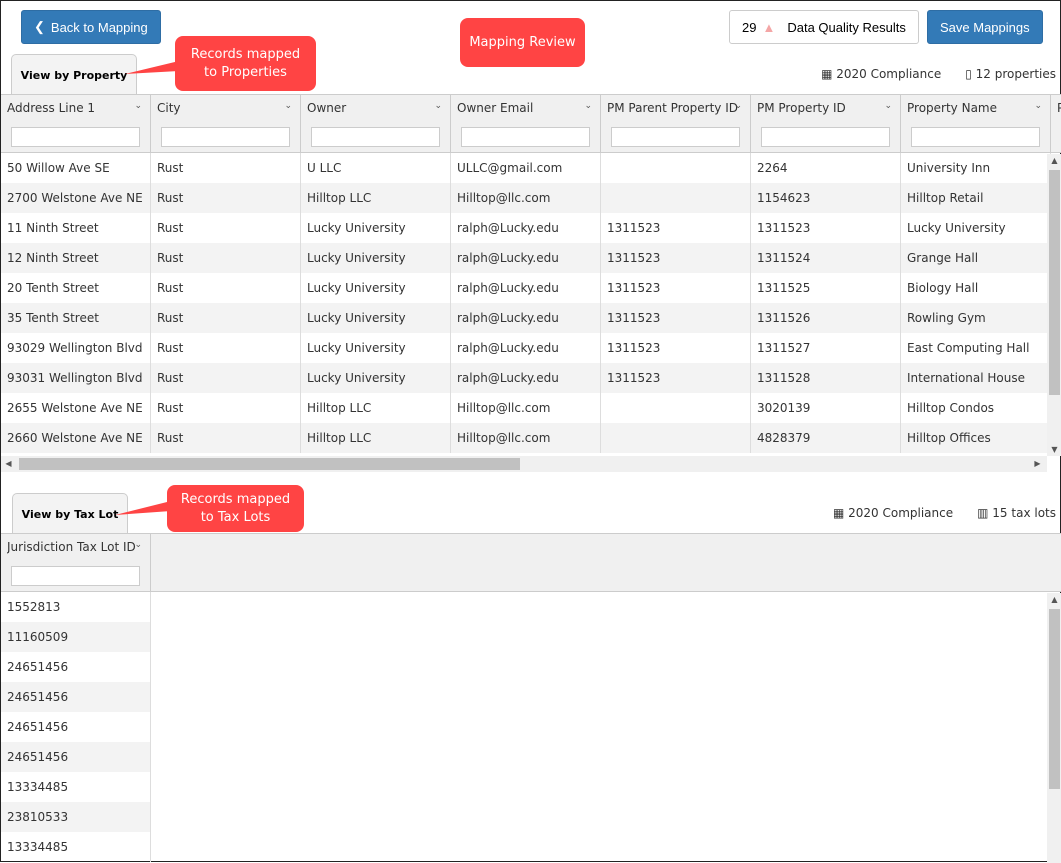 This screenshot has height=863, width=1061. I want to click on table-cell: 11160509, so click(76, 637).